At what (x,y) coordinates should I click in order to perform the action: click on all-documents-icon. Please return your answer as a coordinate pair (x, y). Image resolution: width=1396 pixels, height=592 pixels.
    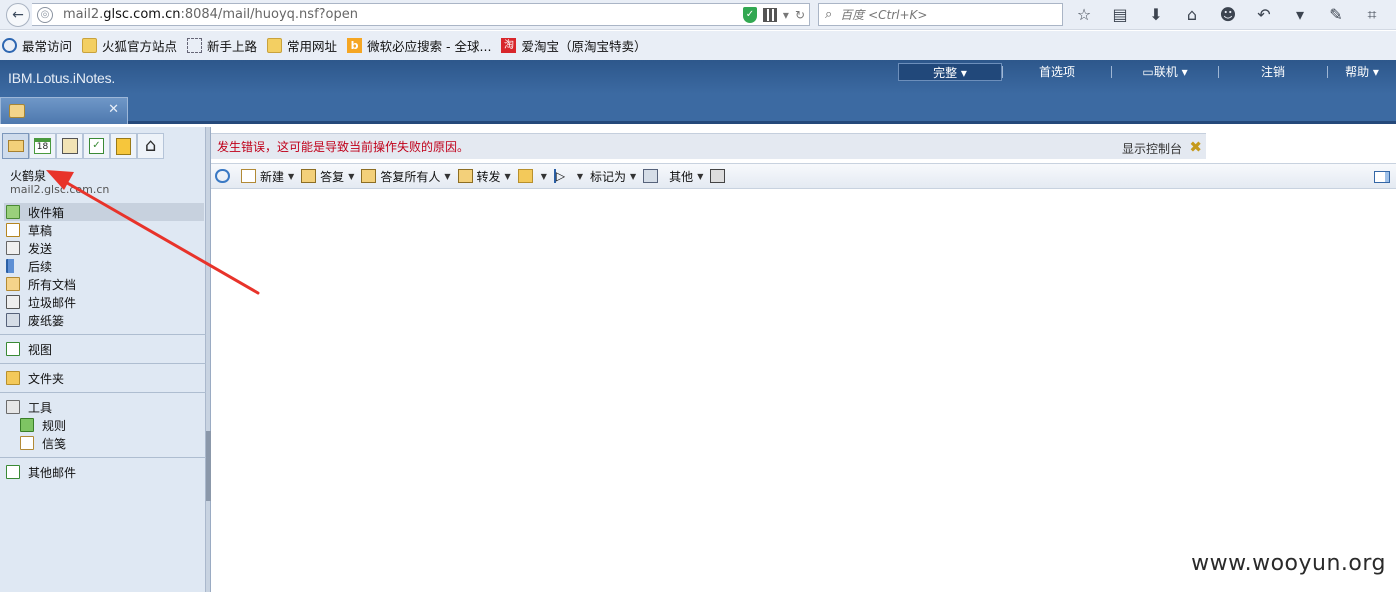
    Looking at the image, I should click on (13, 284).